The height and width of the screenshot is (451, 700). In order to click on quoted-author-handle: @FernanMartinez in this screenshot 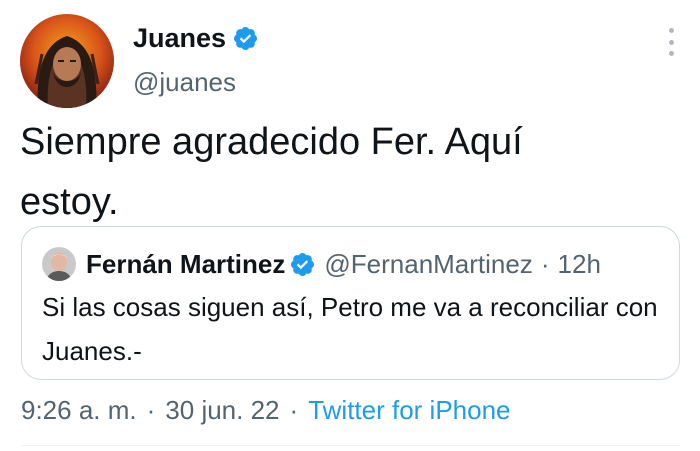, I will do `click(428, 264)`.